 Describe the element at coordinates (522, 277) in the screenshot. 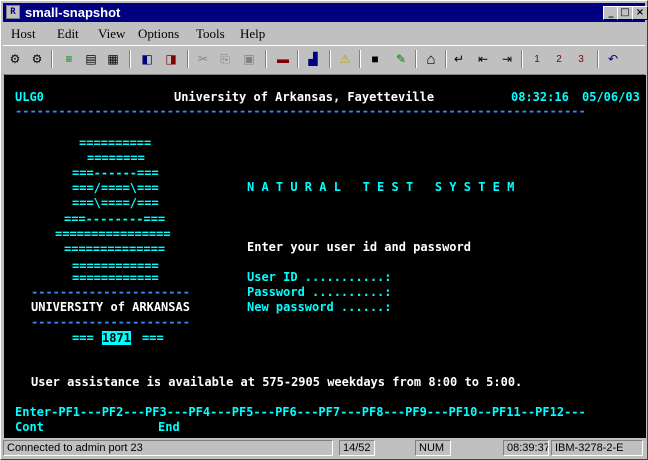

I see `userid-field` at that location.